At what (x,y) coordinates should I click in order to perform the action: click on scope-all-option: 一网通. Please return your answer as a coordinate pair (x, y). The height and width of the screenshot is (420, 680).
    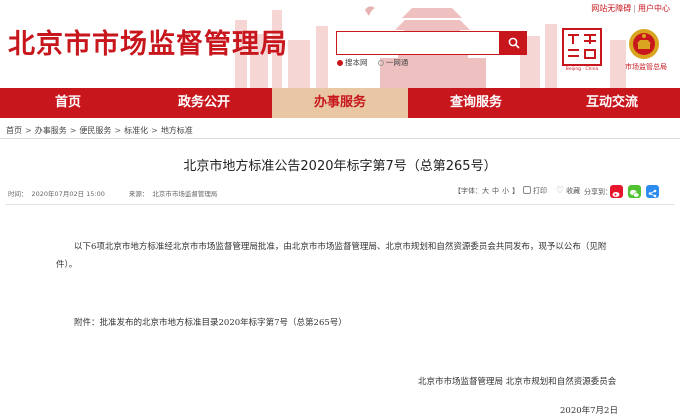
    Looking at the image, I should click on (392, 62).